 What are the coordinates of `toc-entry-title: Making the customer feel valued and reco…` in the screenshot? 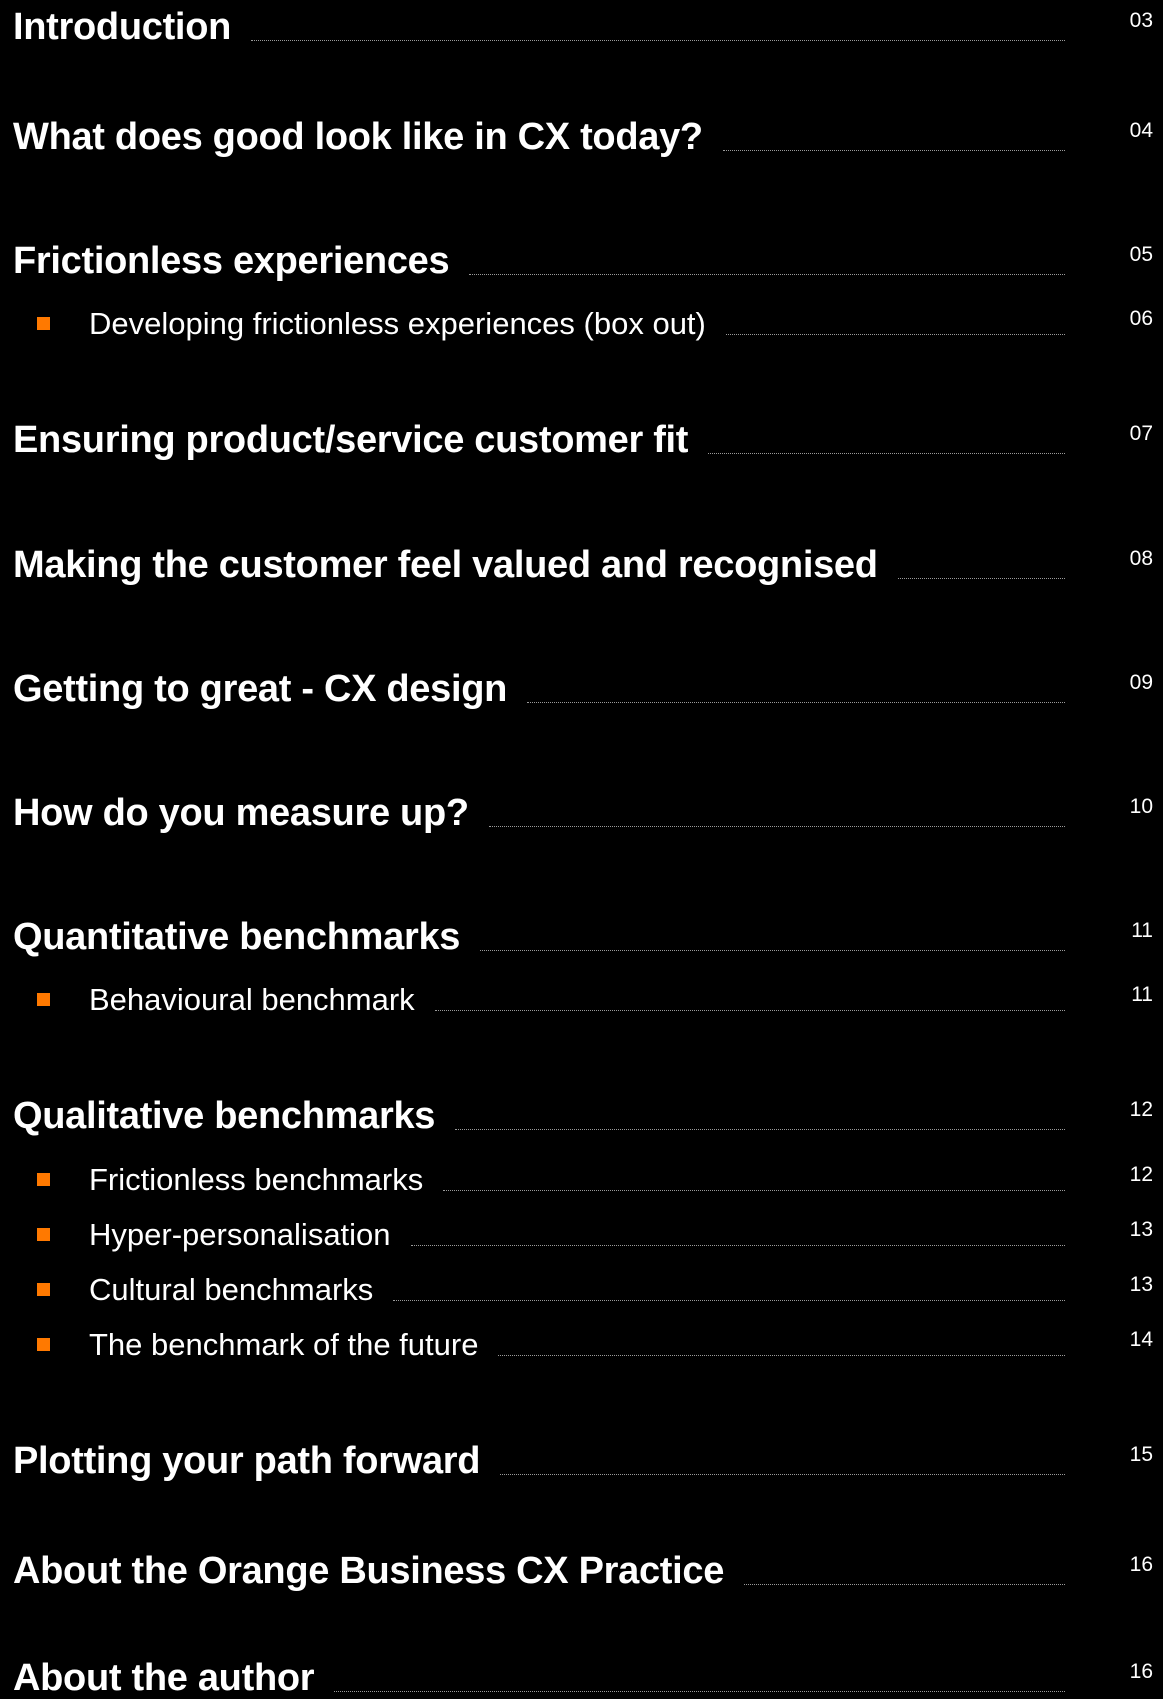 It's located at (445, 565).